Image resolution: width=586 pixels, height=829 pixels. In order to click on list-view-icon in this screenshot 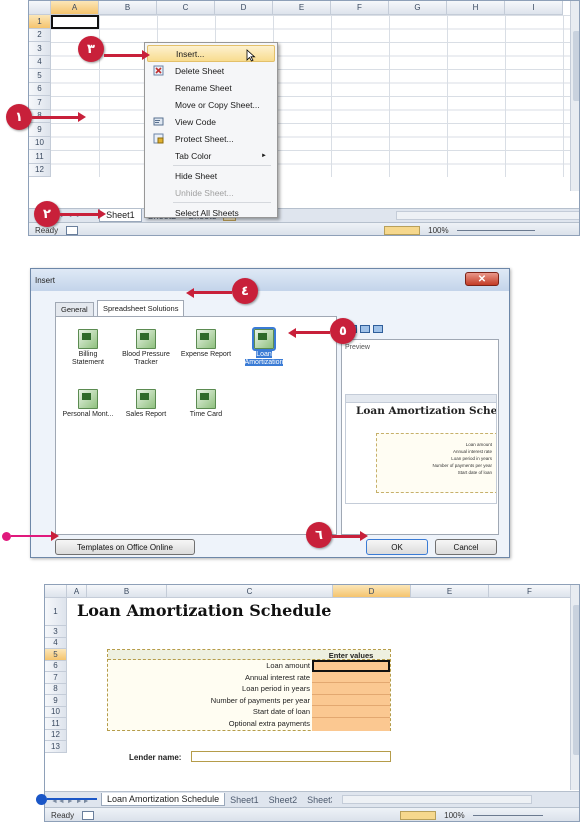, I will do `click(365, 329)`.